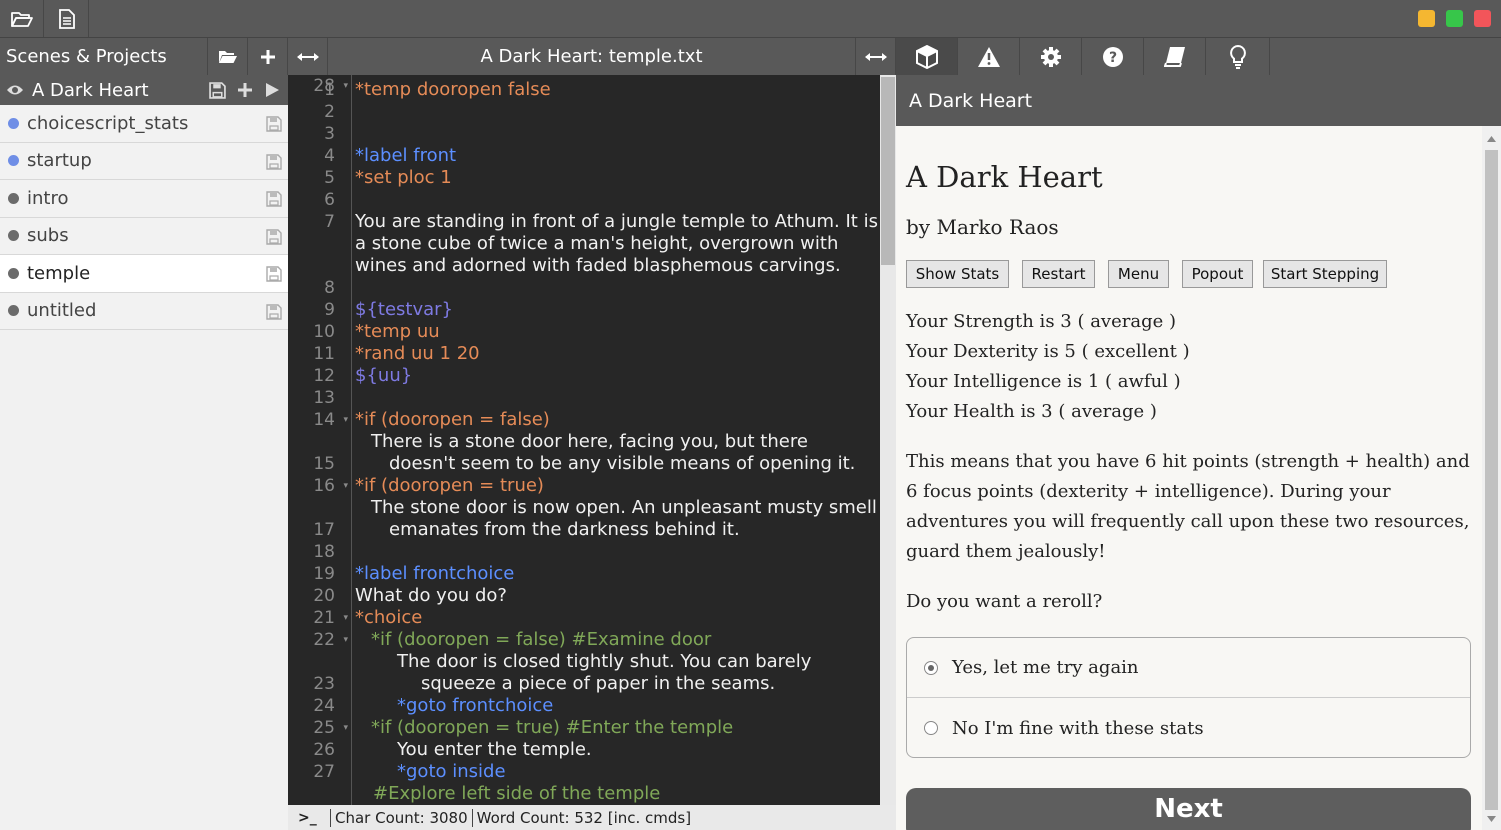  I want to click on line-number: 20, so click(324, 596).